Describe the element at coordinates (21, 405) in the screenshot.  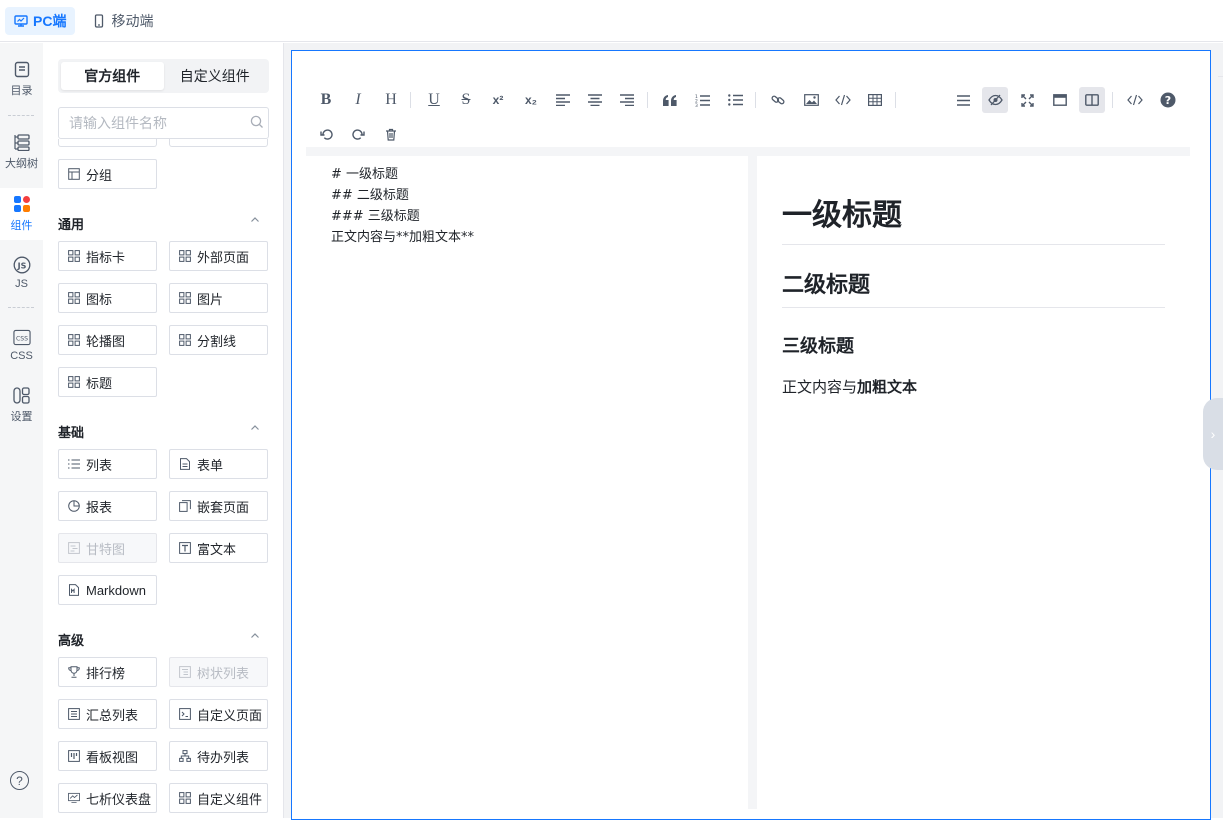
I see `rail-item-settings: 设置` at that location.